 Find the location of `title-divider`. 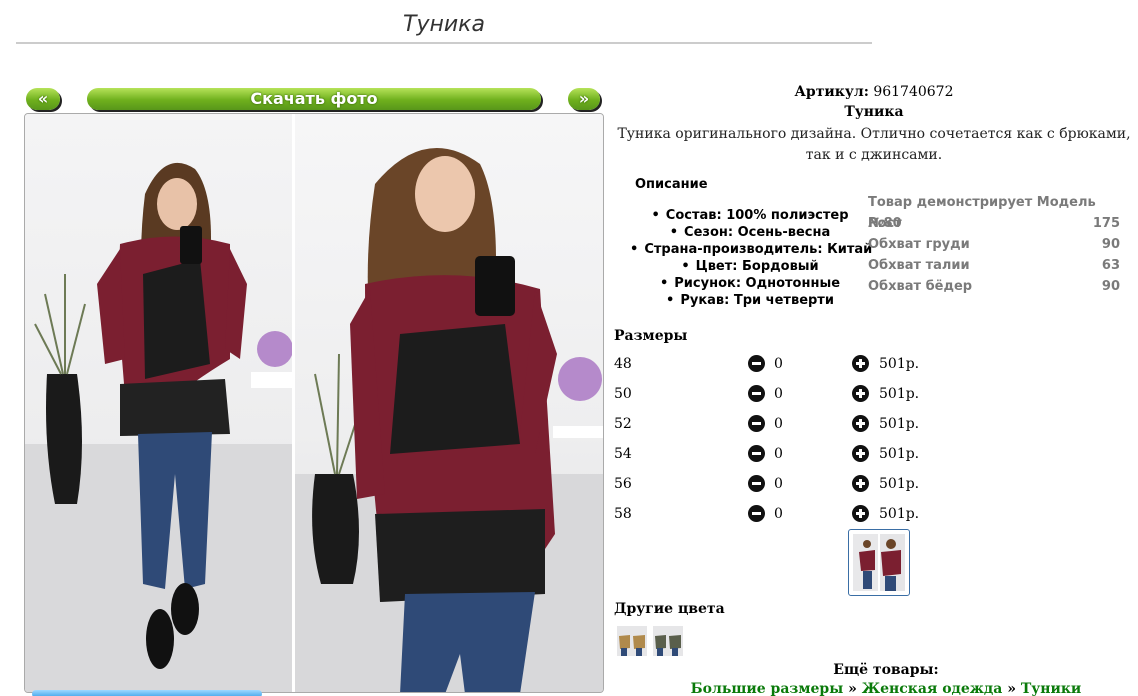

title-divider is located at coordinates (444, 43).